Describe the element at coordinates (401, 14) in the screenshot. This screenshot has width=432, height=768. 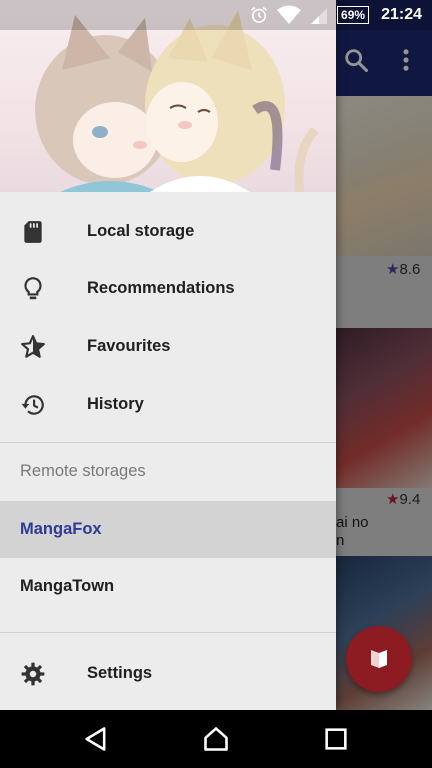
I see `status-clock: 21:24` at that location.